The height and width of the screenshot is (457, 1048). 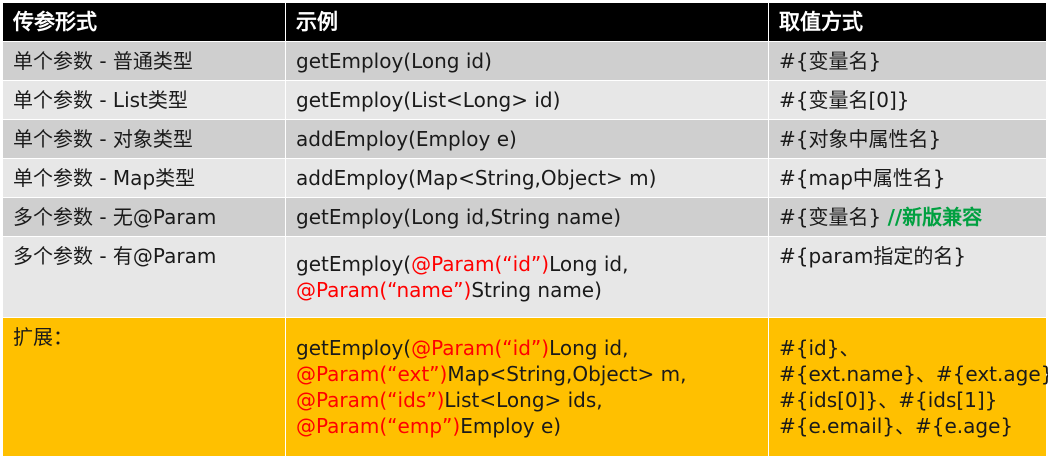 I want to click on value-cell: #{对象中属性名}, so click(x=907, y=139).